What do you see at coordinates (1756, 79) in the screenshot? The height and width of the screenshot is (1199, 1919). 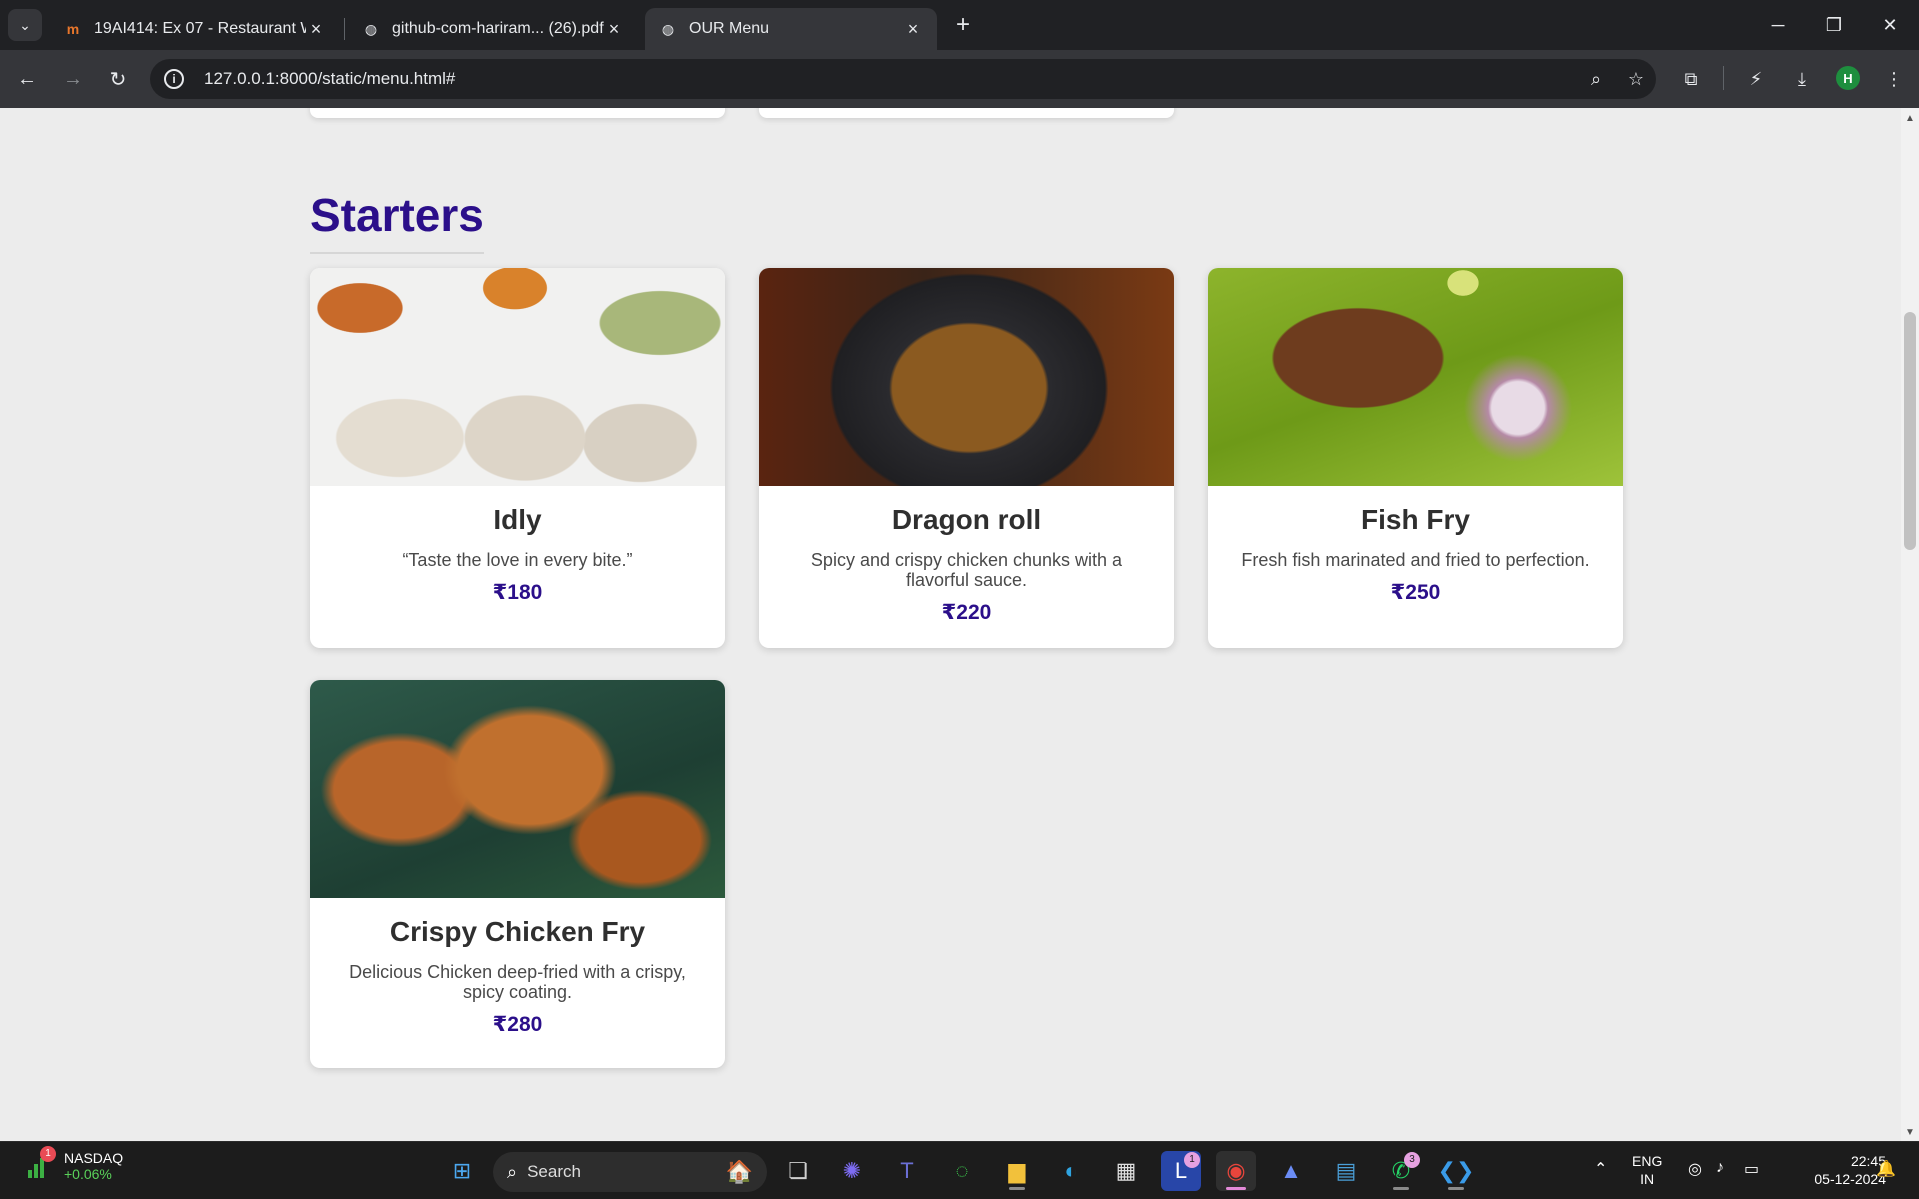 I see `performance-icon: ⚡` at bounding box center [1756, 79].